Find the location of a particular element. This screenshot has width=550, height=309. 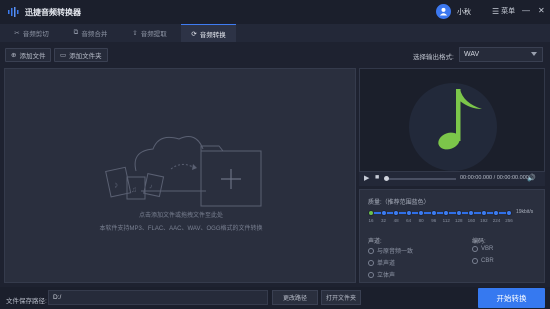

radio-label: VBR is located at coordinates (487, 249).